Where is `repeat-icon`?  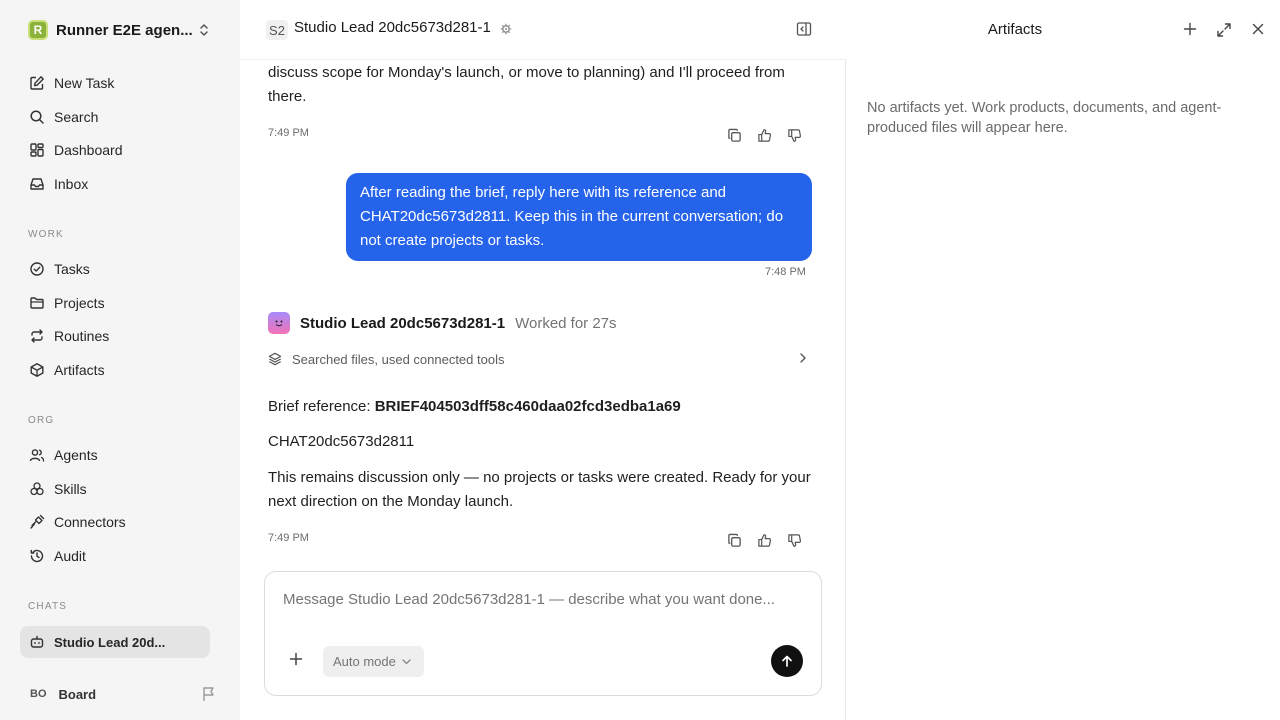 repeat-icon is located at coordinates (37, 336).